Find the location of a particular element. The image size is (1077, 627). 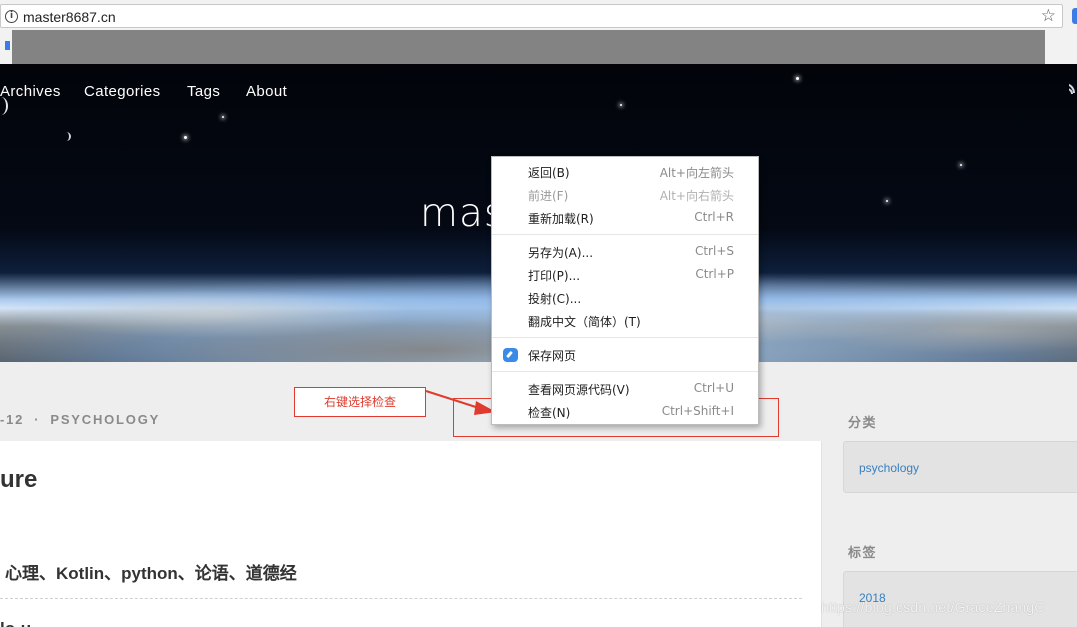

bookmark-star-icon: ☆ is located at coordinates (1048, 16).